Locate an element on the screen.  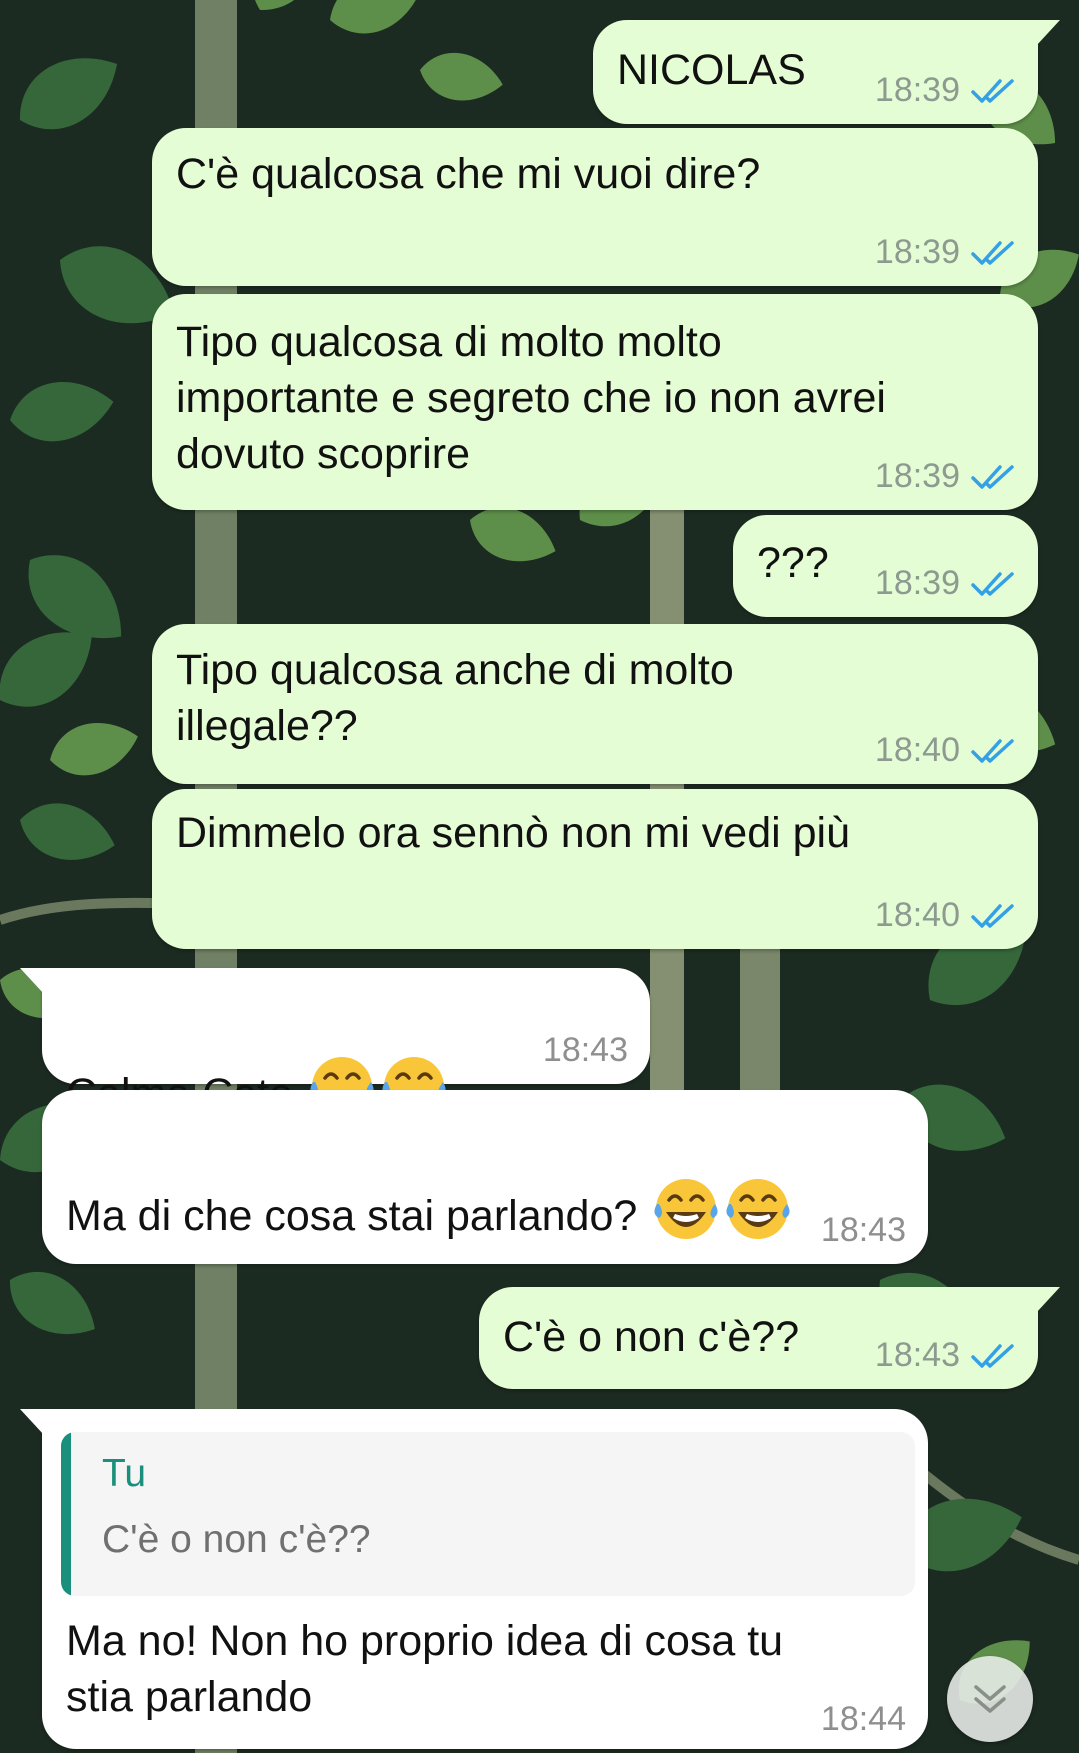
double-chevron-down-icon is located at coordinates (990, 1699).